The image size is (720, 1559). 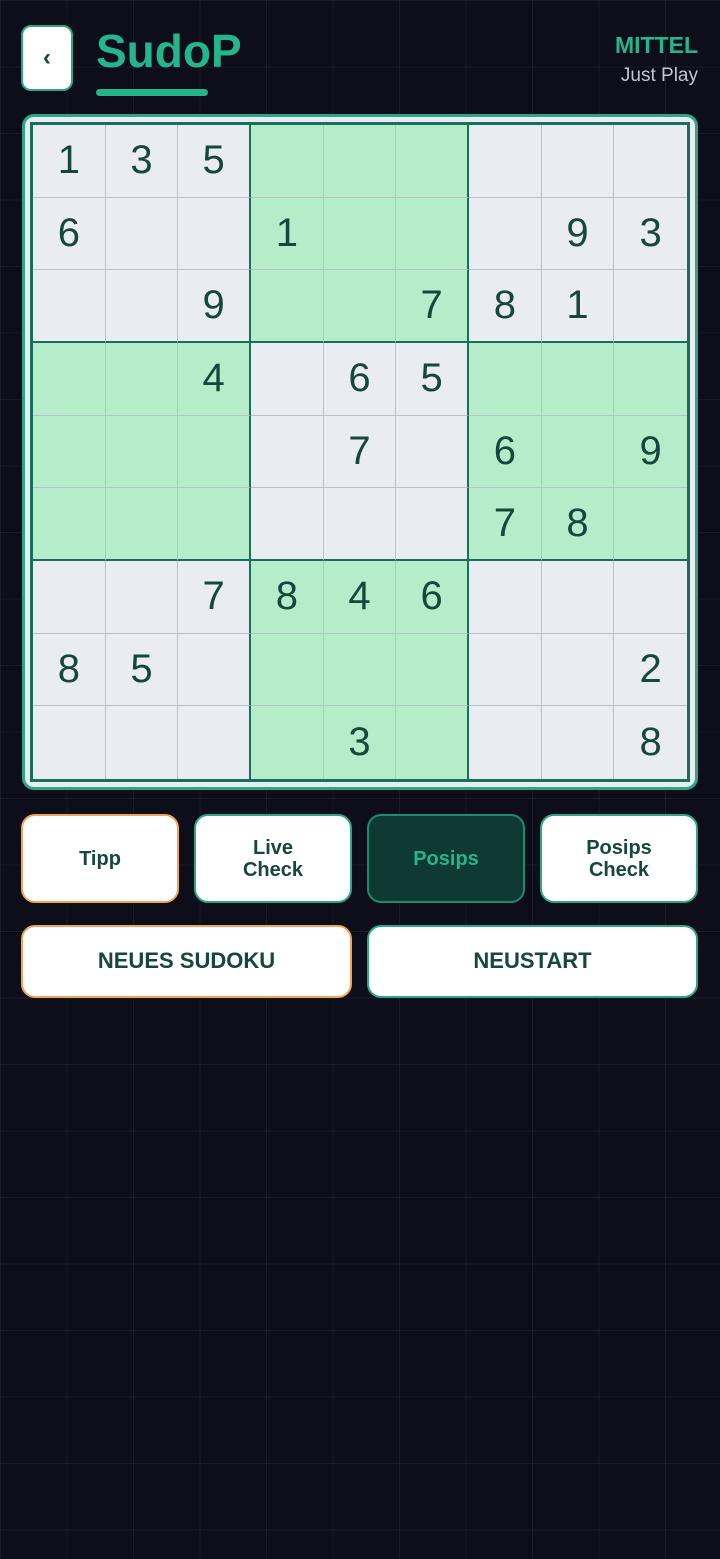 I want to click on new-sudoku-button: NEUES SUDOKU, so click(x=186, y=961).